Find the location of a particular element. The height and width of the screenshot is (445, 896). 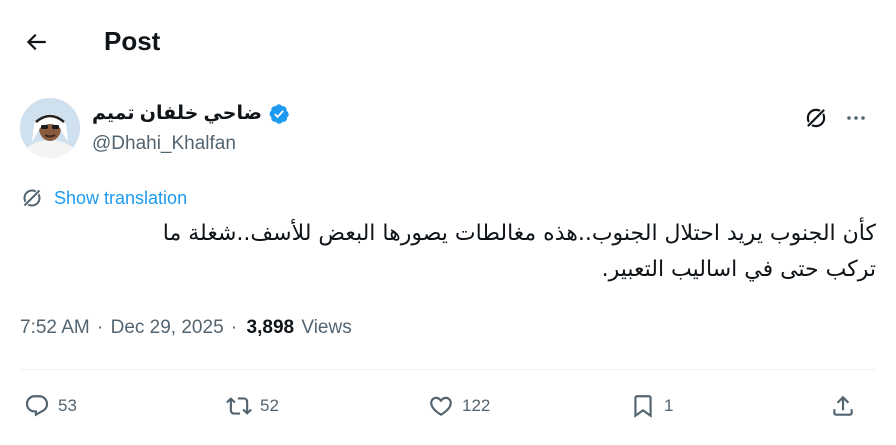

post-date: Dec 29, 2025 is located at coordinates (167, 327).